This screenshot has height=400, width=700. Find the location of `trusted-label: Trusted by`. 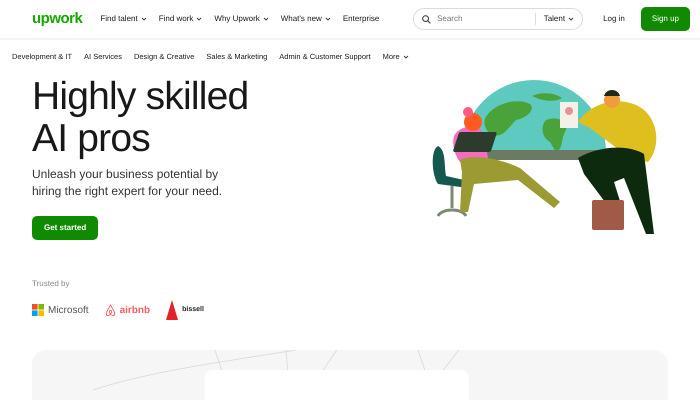

trusted-label: Trusted by is located at coordinates (51, 284).